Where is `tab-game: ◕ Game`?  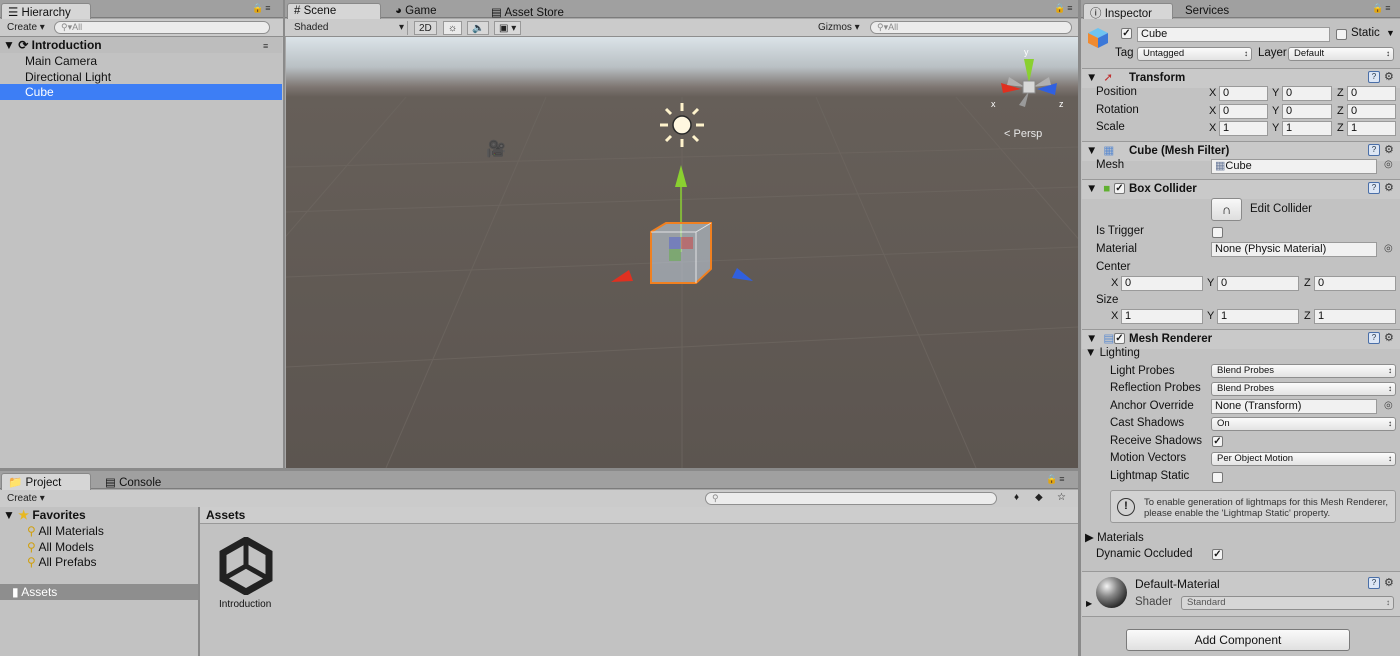
tab-game: ◕ Game is located at coordinates (415, 11).